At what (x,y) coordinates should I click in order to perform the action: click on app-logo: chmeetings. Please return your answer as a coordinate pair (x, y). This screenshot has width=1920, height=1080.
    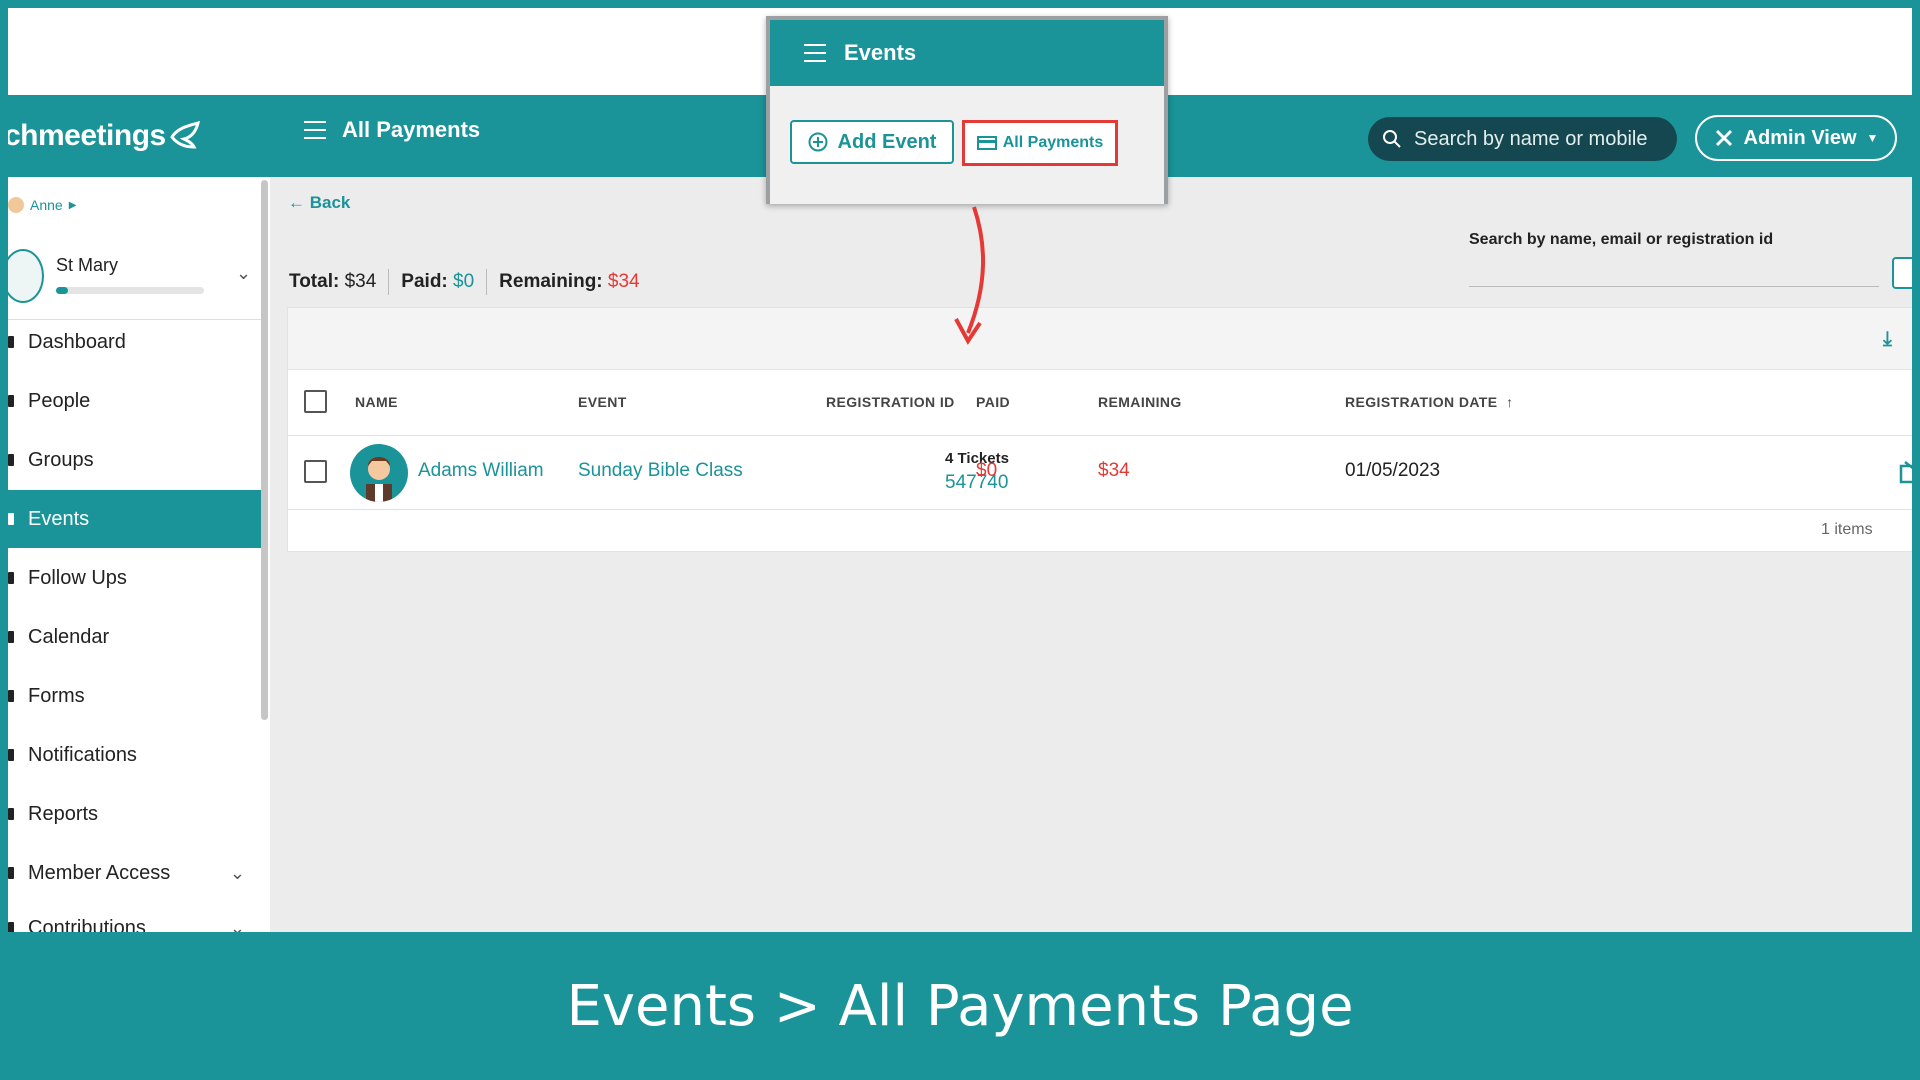
    Looking at the image, I should click on (105, 136).